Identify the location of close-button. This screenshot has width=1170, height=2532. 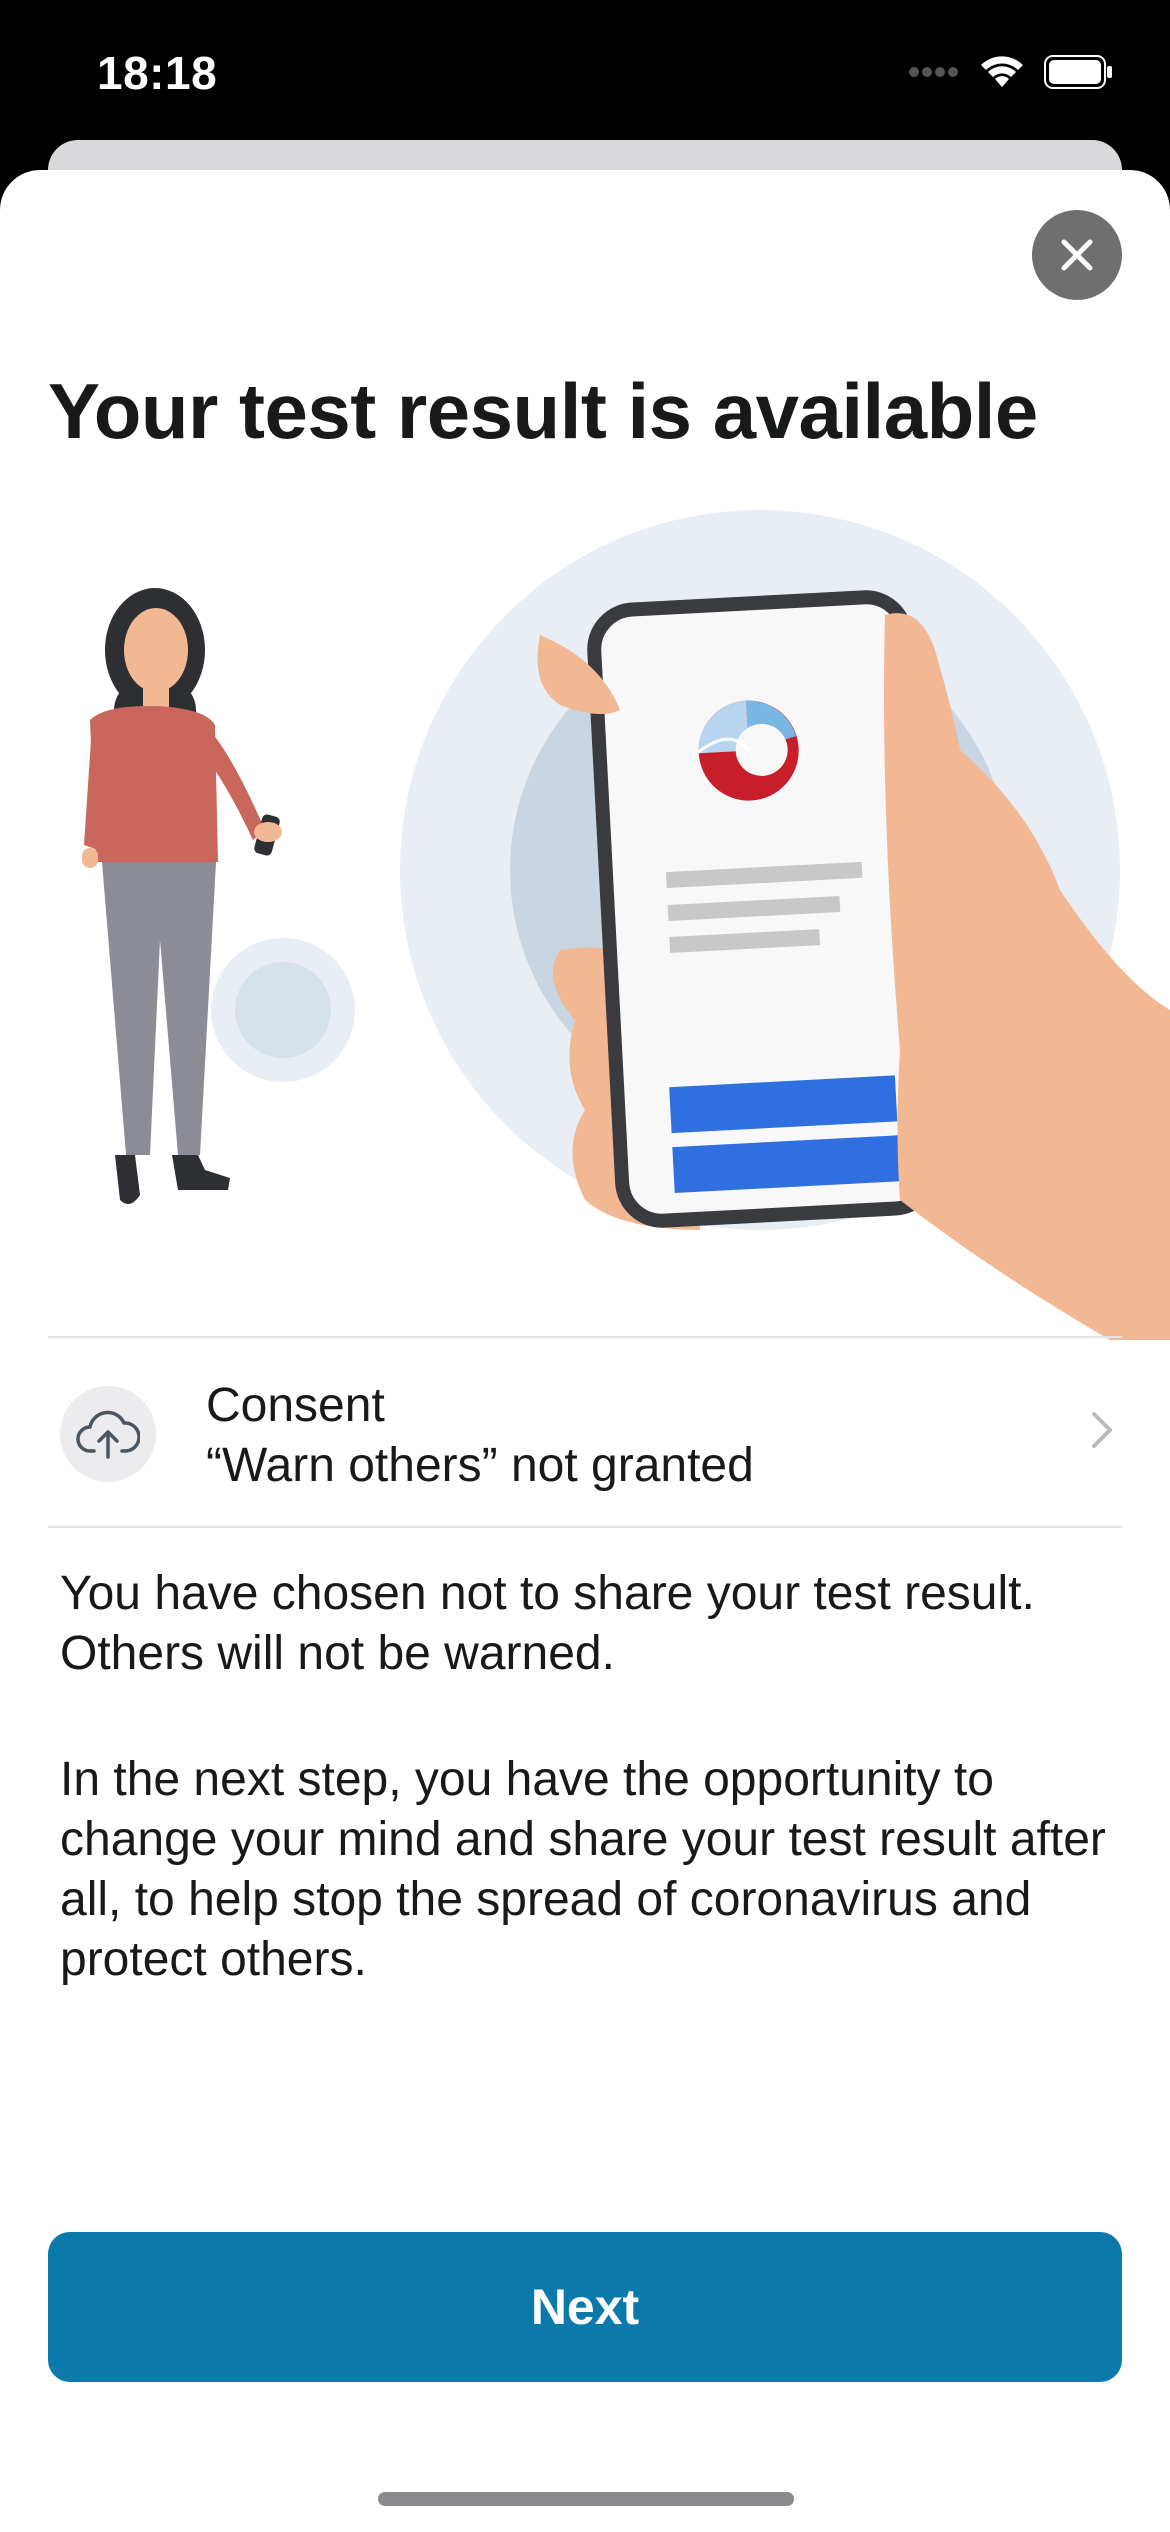
(1077, 255).